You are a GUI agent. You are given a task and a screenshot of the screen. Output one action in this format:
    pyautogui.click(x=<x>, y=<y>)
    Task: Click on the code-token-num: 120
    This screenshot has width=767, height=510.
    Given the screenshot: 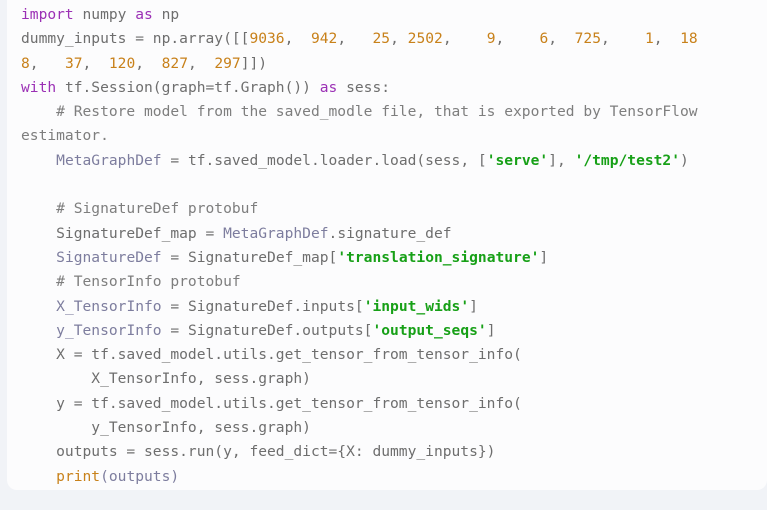 What is the action you would take?
    pyautogui.click(x=118, y=63)
    